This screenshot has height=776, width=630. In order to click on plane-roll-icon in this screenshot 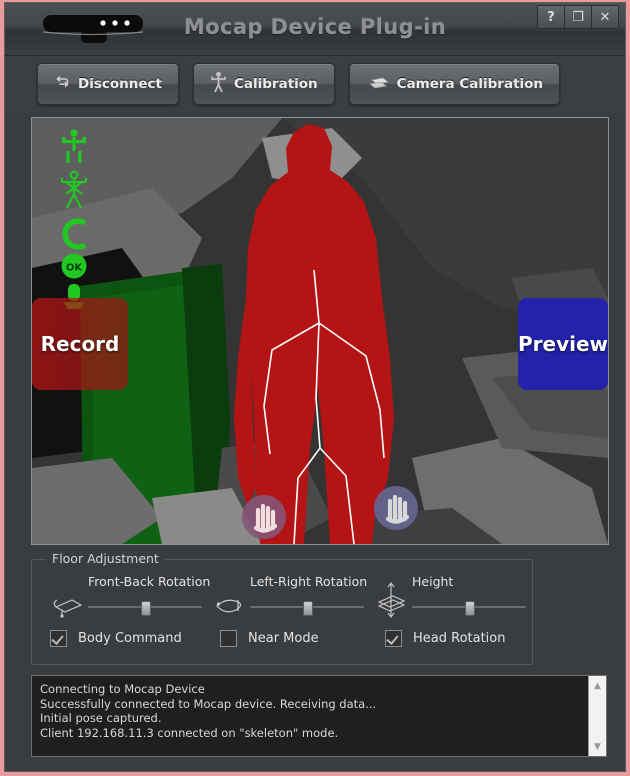, I will do `click(229, 607)`.